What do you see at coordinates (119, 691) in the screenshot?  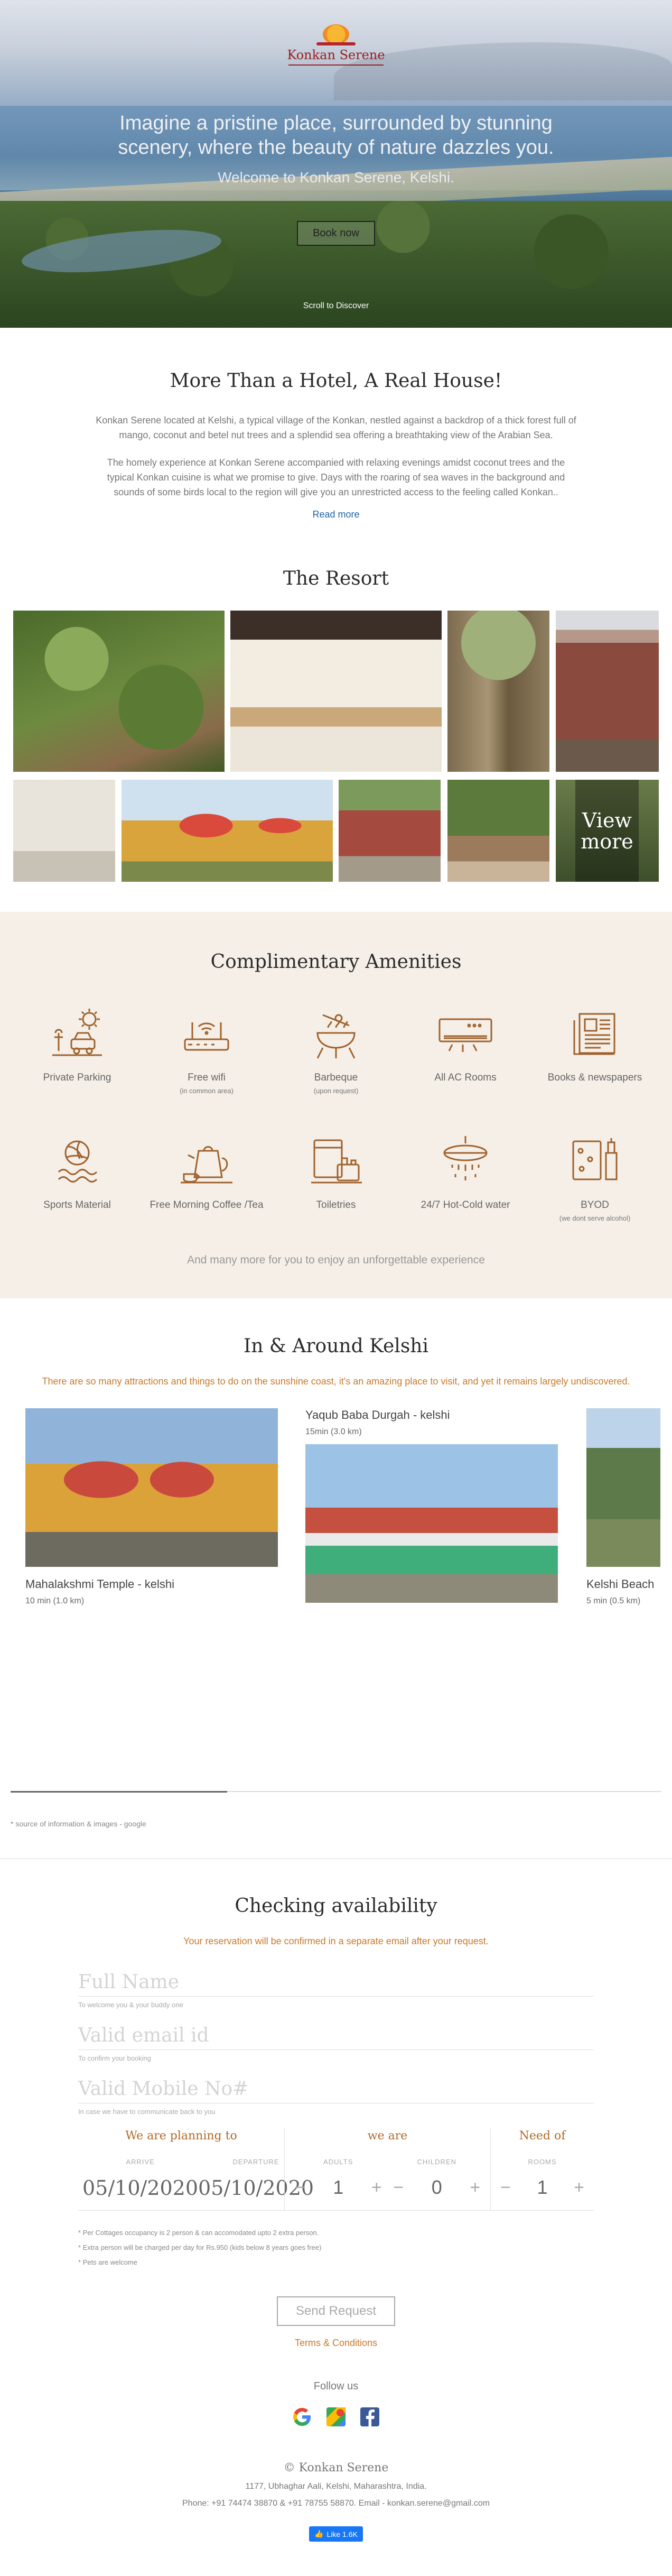 I see `gallery-photo-garden-path` at bounding box center [119, 691].